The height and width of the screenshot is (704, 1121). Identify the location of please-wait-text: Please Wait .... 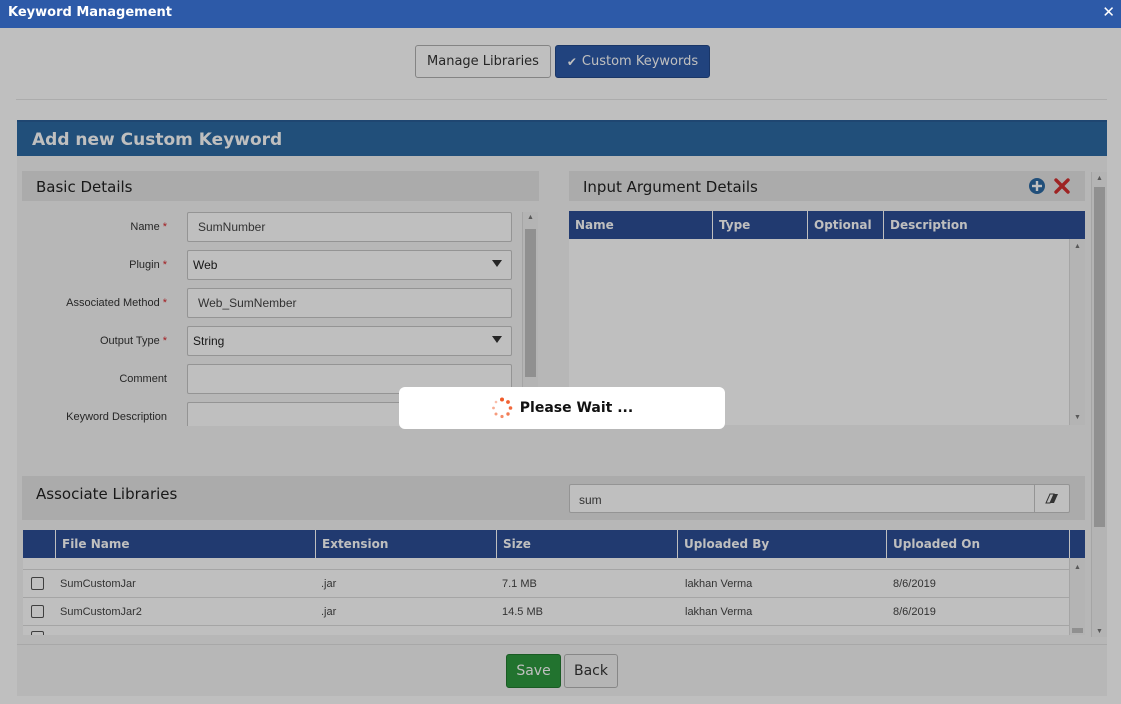
(576, 408).